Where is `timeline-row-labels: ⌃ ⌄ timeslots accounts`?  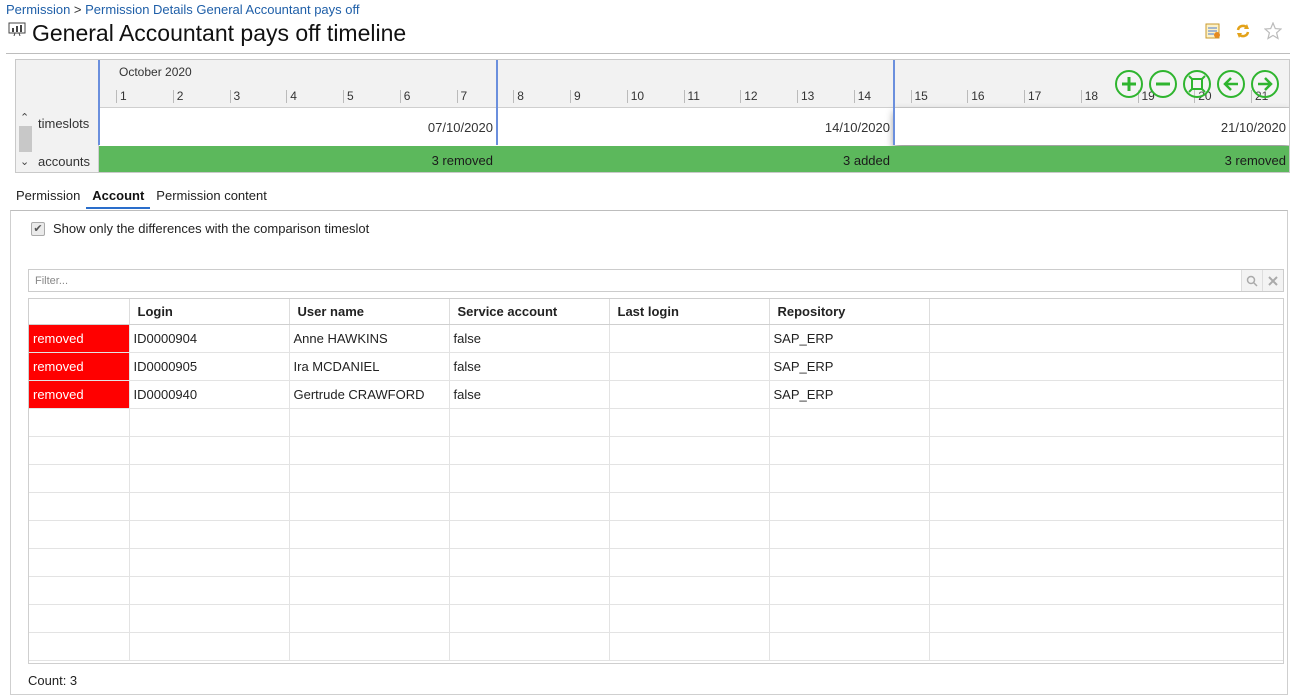
timeline-row-labels: ⌃ ⌄ timeslots accounts is located at coordinates (57, 116).